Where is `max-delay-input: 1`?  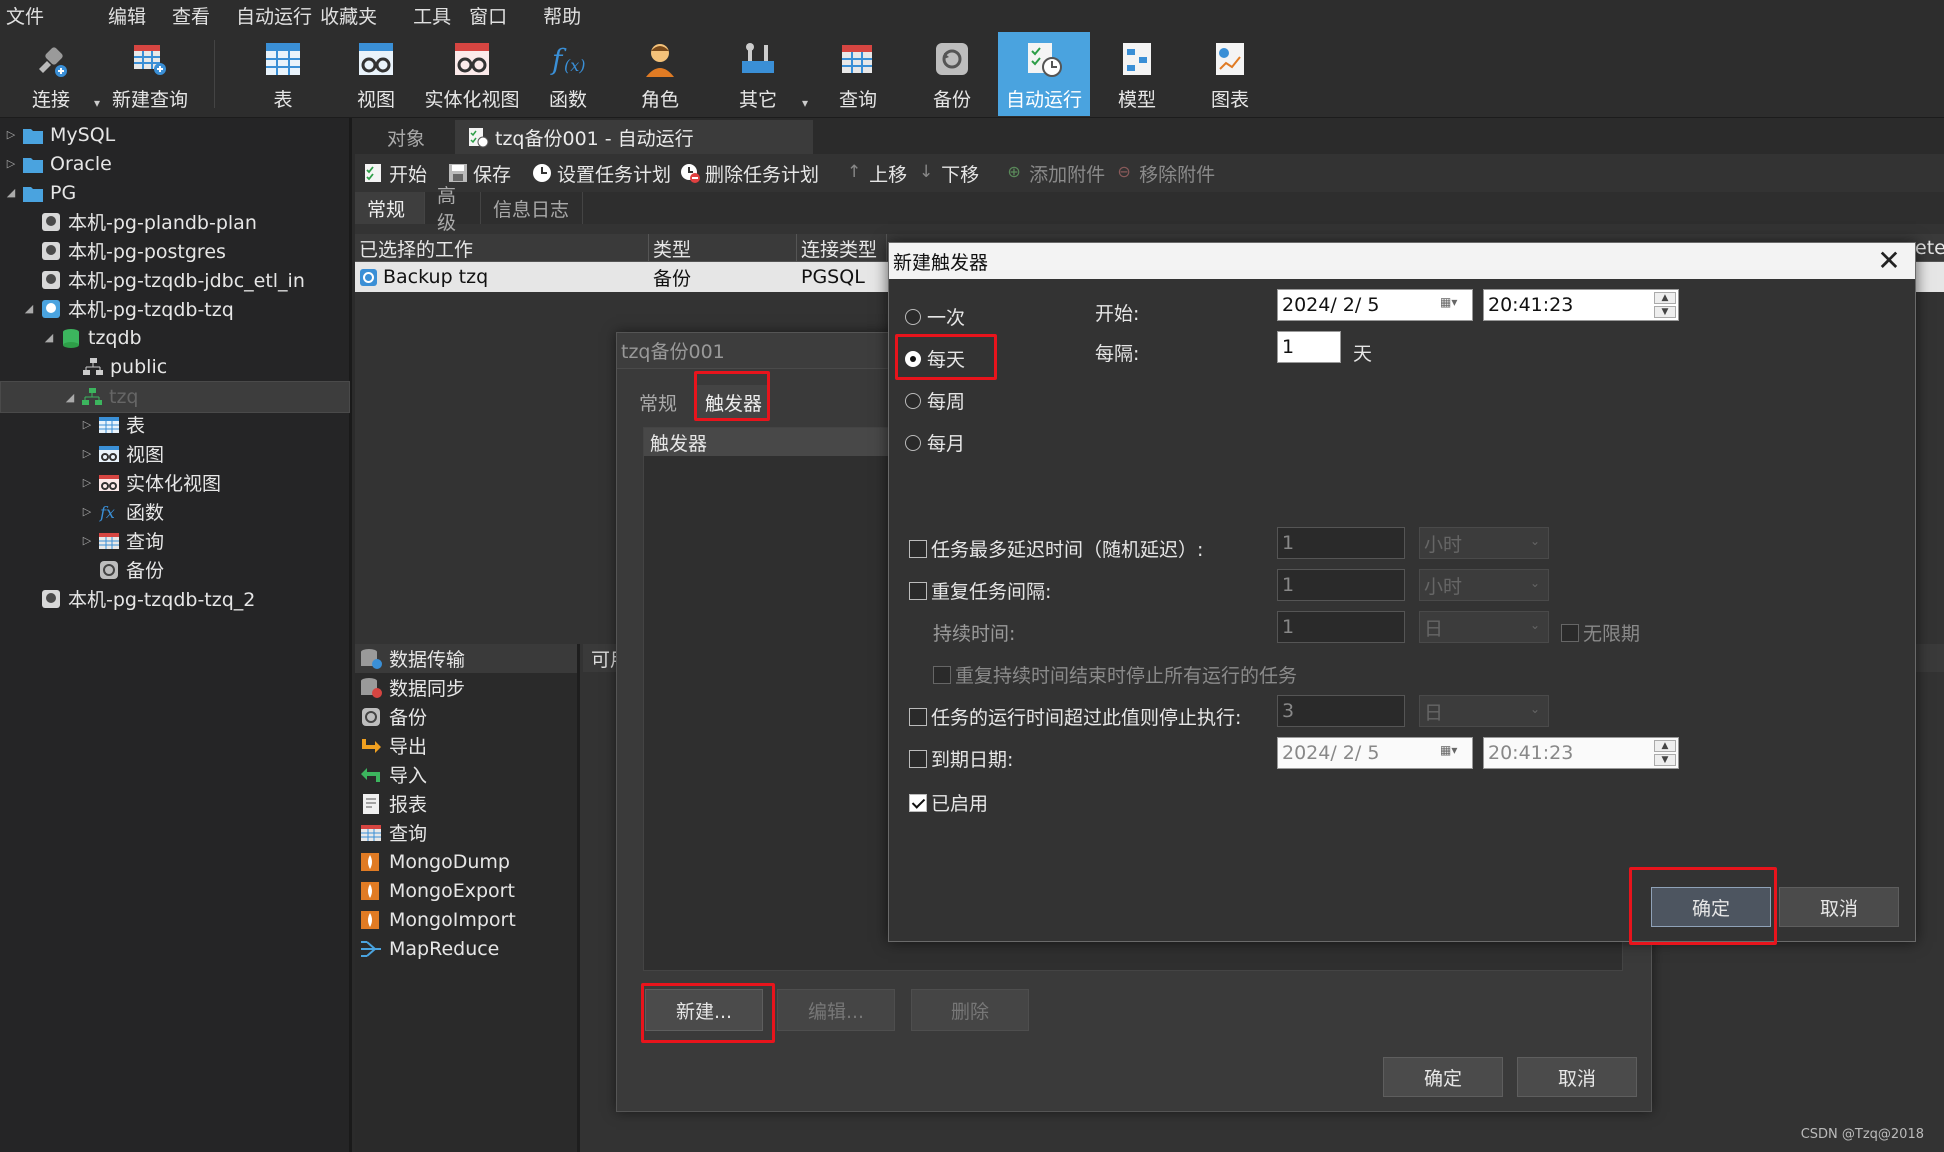
max-delay-input: 1 is located at coordinates (1341, 543).